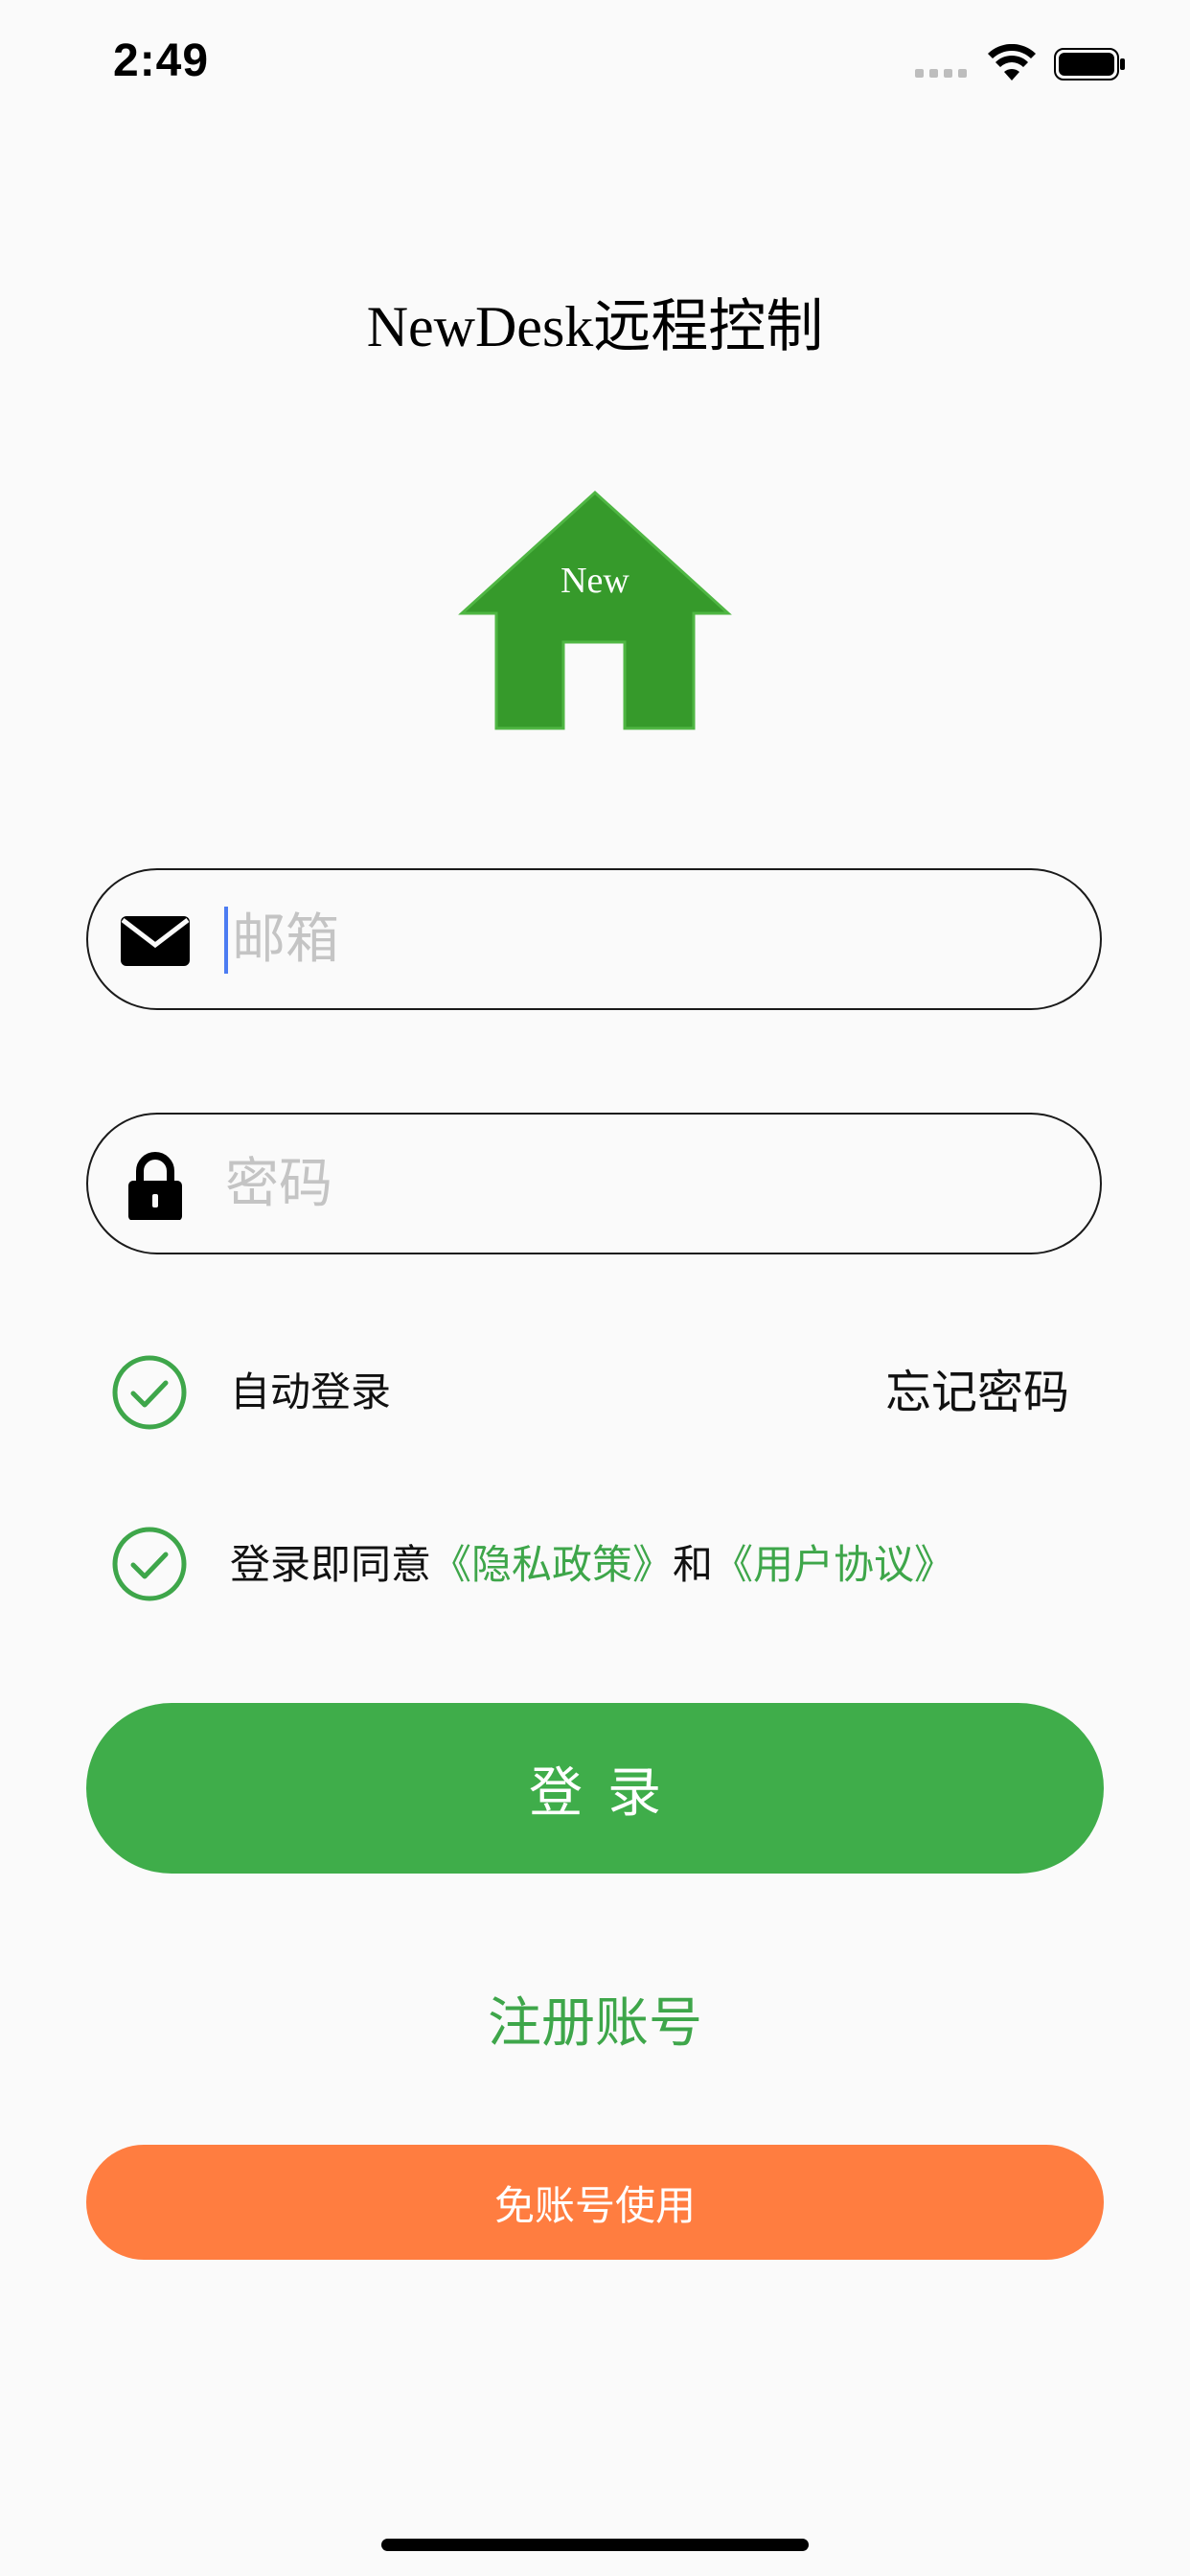  I want to click on login-button: 登录, so click(595, 1788).